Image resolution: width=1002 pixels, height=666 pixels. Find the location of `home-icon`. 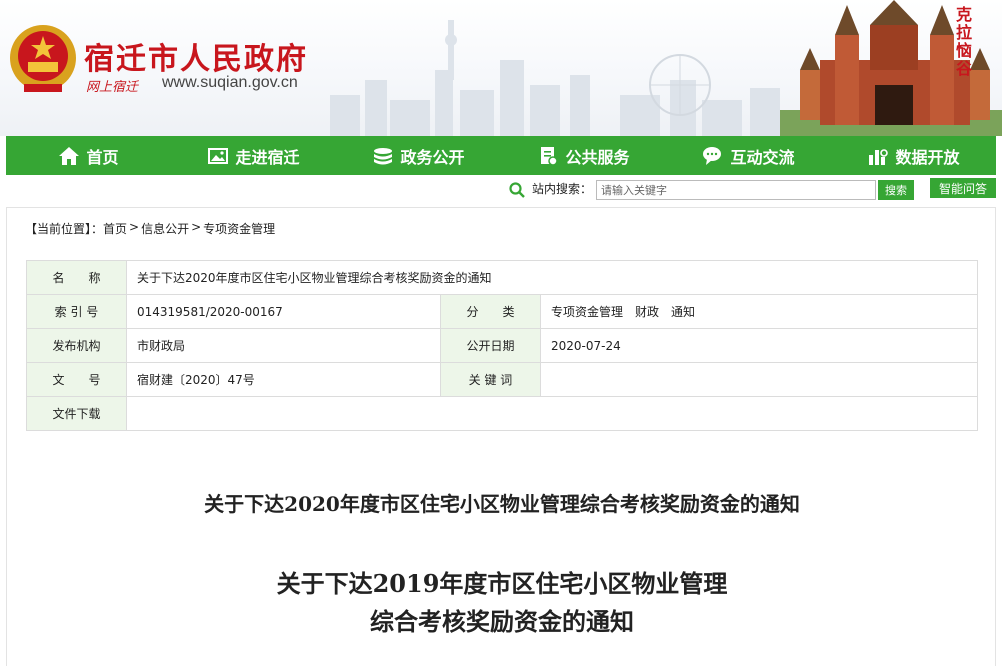

home-icon is located at coordinates (69, 155).